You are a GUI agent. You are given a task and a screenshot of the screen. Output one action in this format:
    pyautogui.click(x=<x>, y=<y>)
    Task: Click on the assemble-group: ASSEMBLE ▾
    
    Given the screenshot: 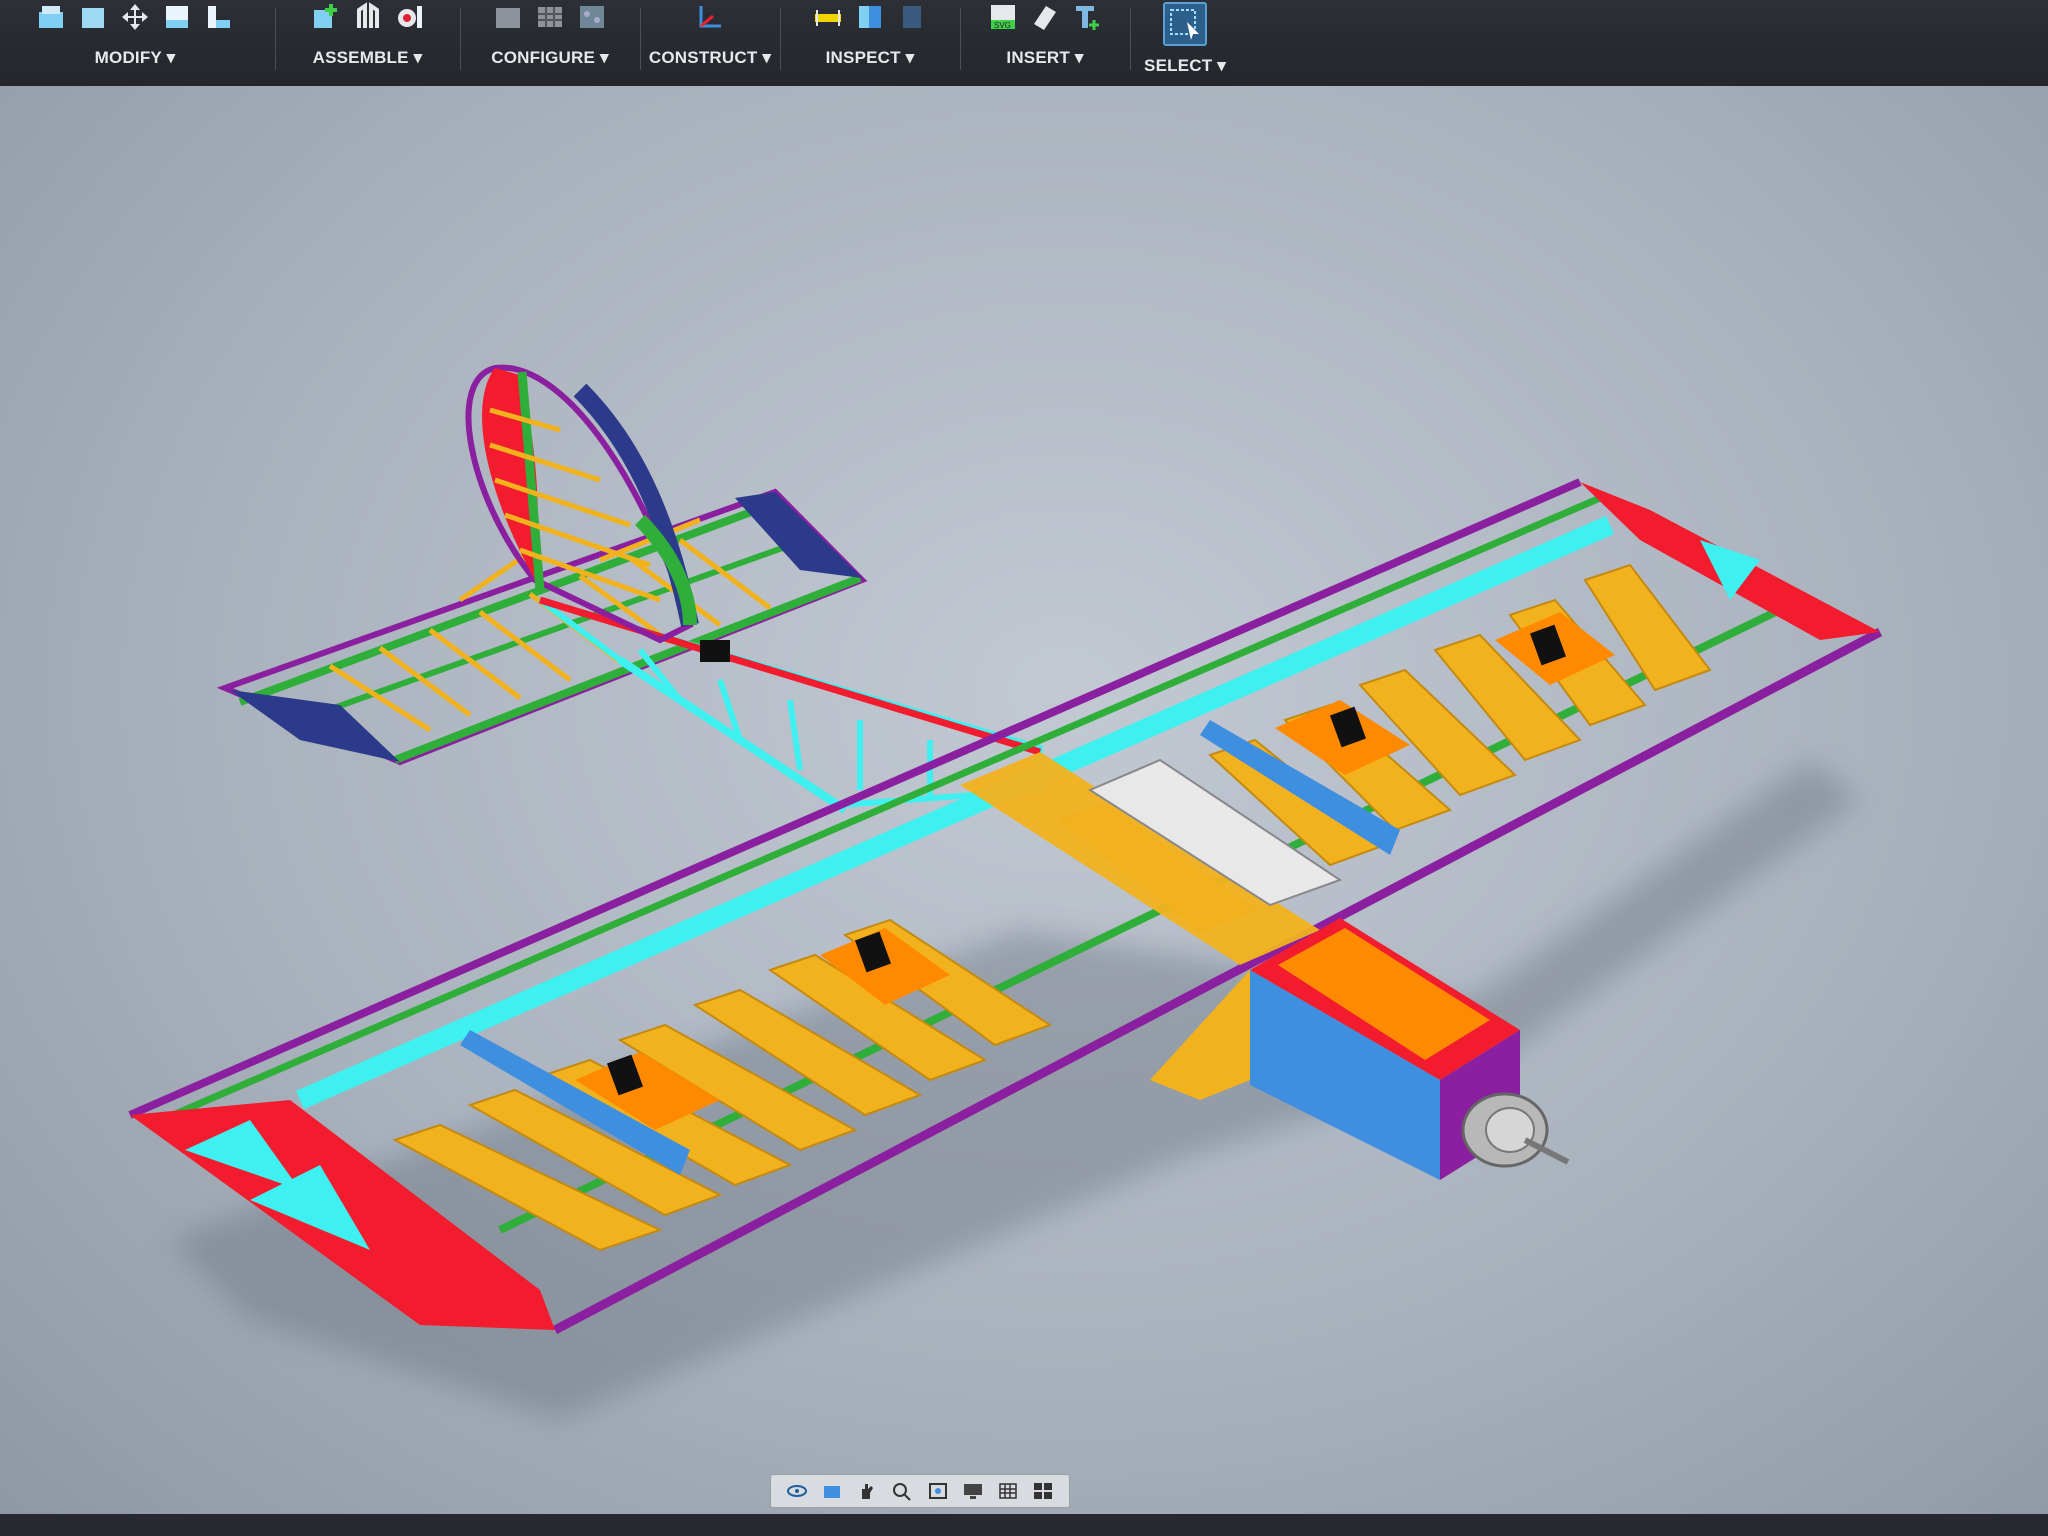 What is the action you would take?
    pyautogui.click(x=367, y=43)
    